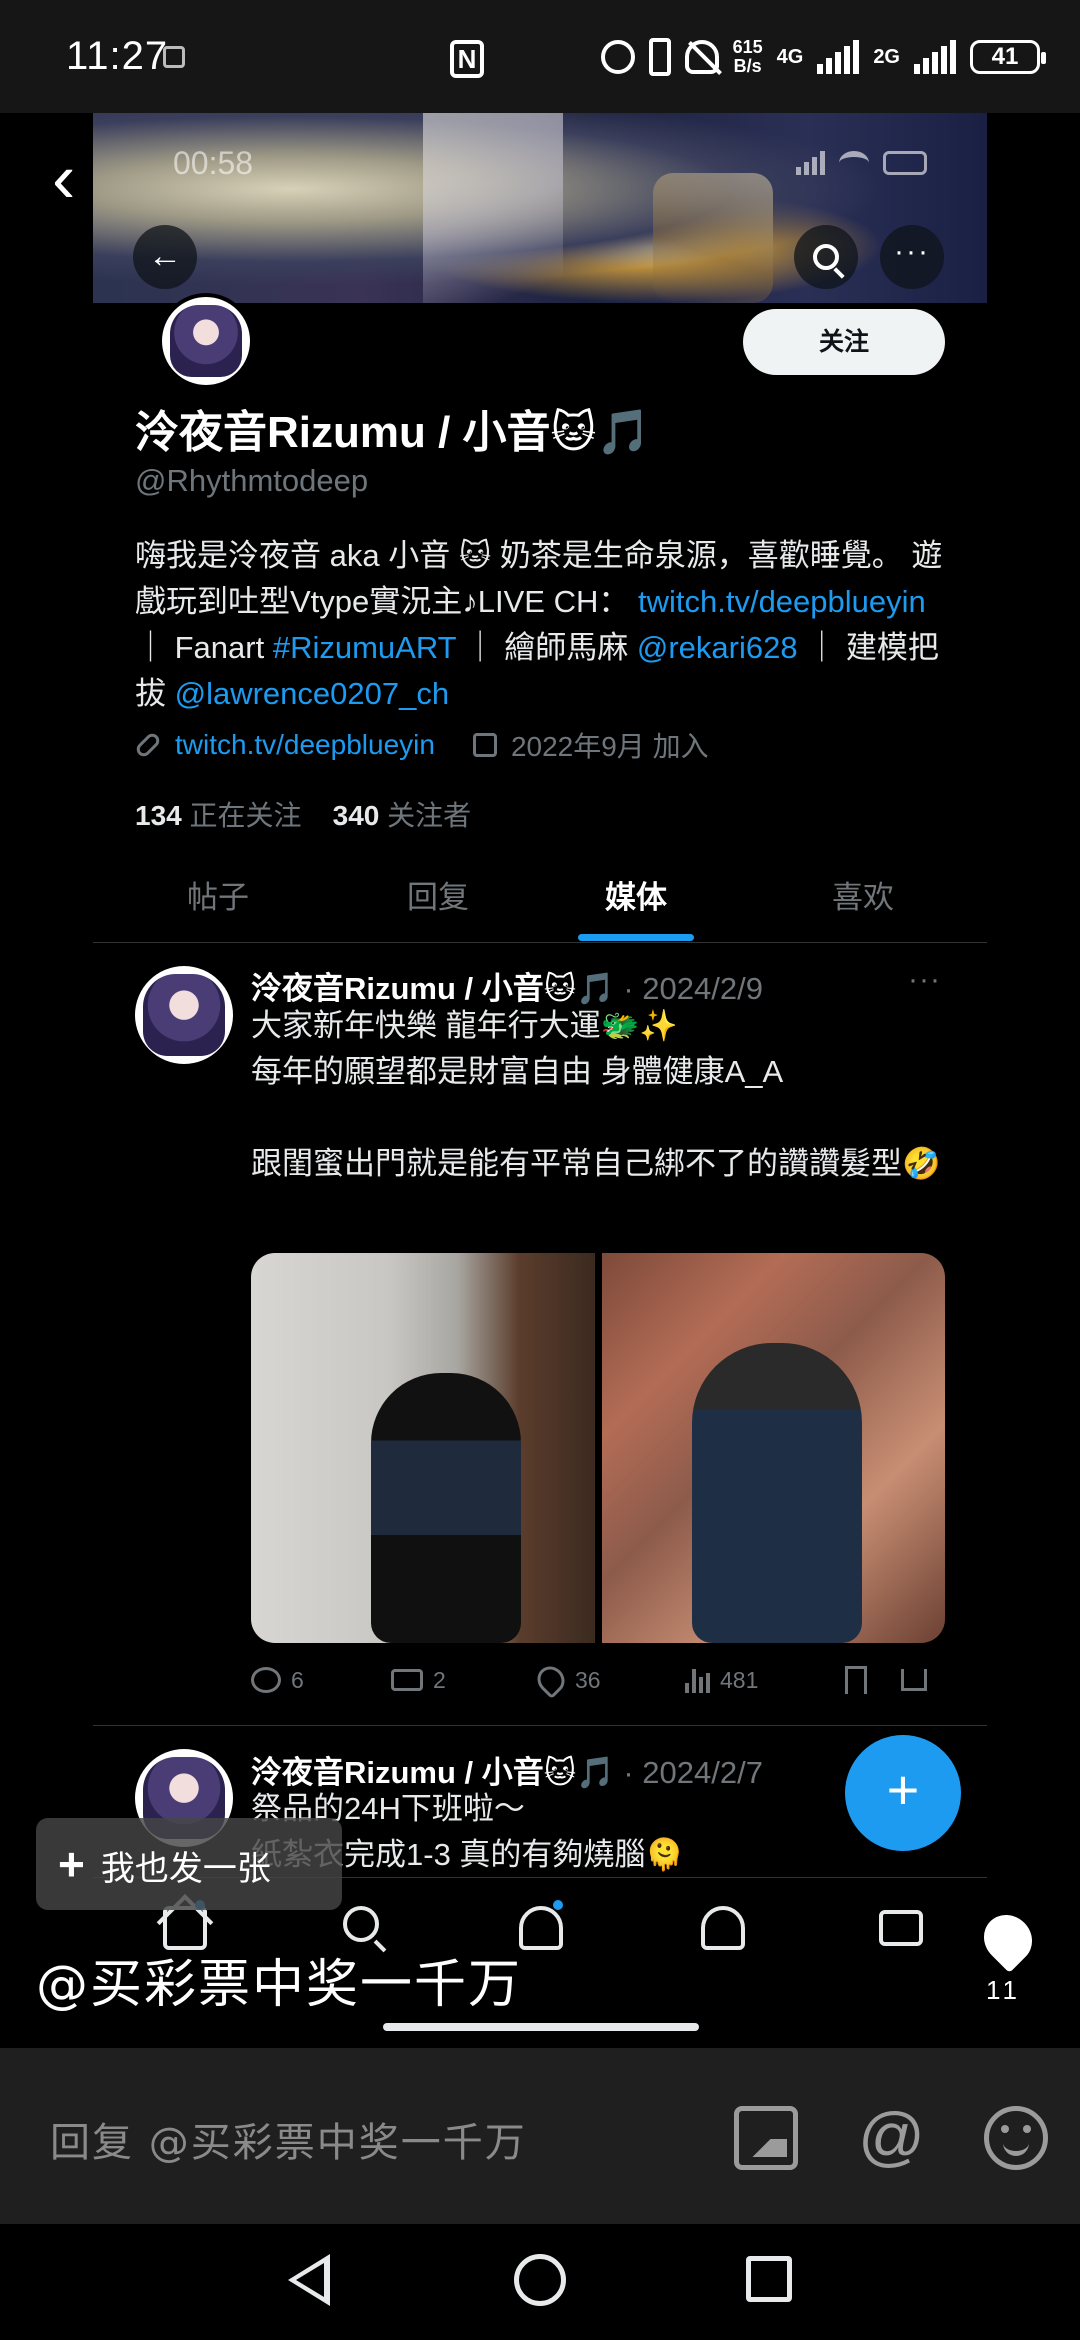  Describe the element at coordinates (617, 57) in the screenshot. I see `alarm-icon` at that location.